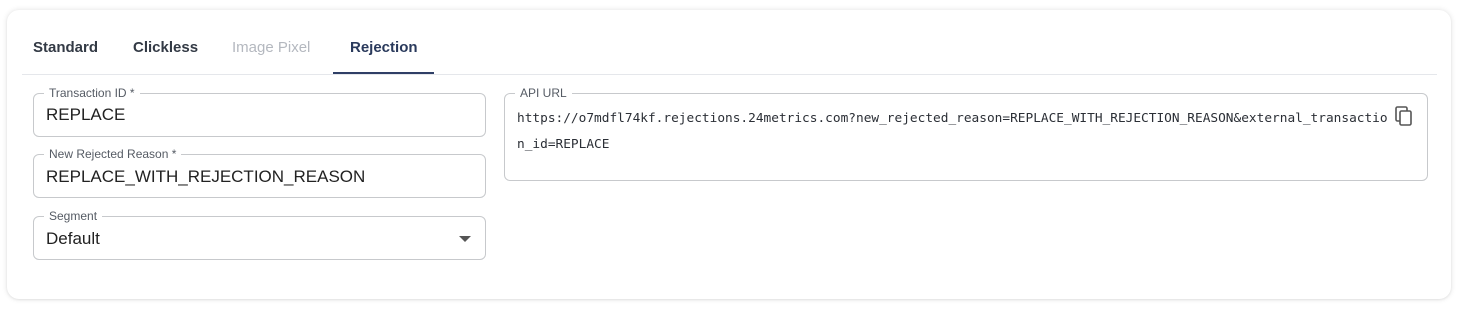  What do you see at coordinates (543, 93) in the screenshot?
I see `api-url-label: API URL` at bounding box center [543, 93].